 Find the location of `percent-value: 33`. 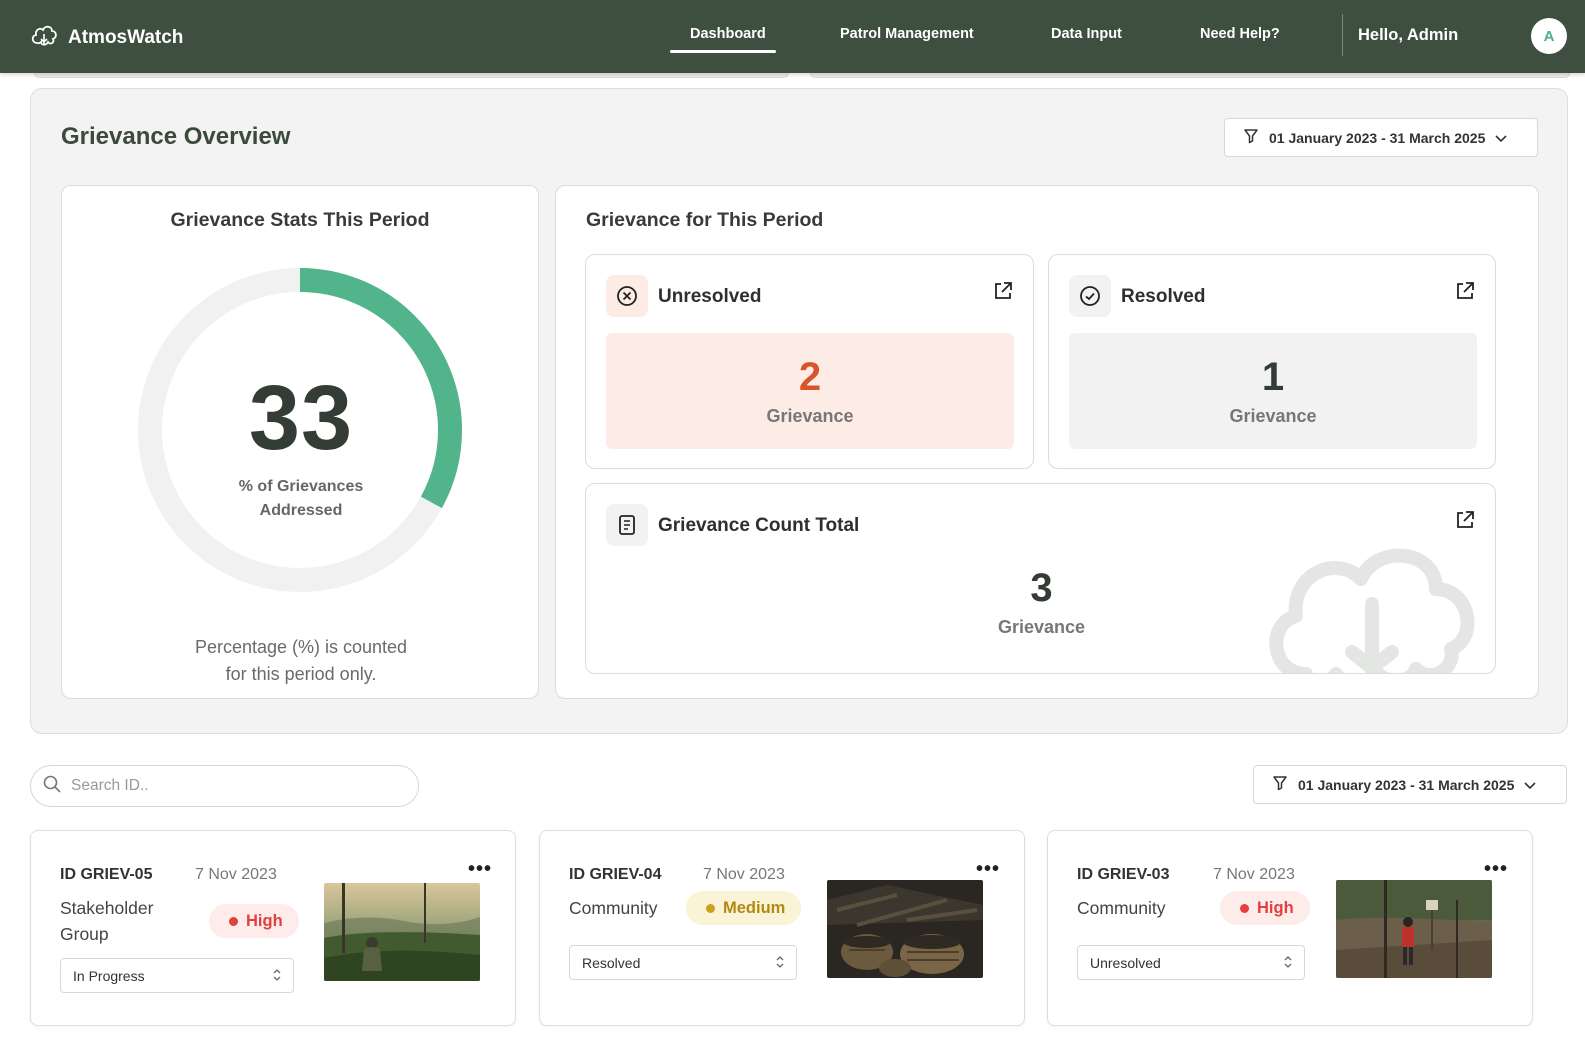

percent-value: 33 is located at coordinates (301, 418).